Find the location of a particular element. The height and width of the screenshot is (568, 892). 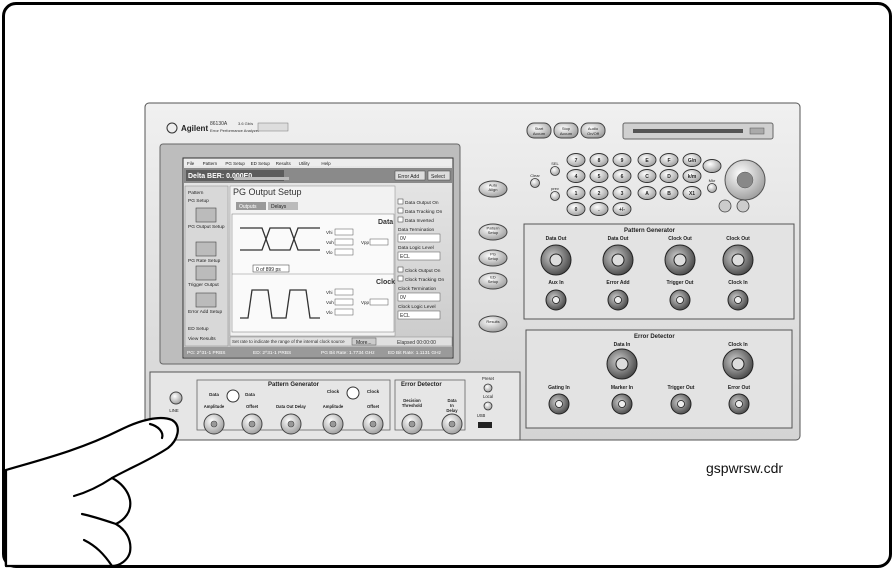

option-heading: Clock Termination is located at coordinates (417, 289).